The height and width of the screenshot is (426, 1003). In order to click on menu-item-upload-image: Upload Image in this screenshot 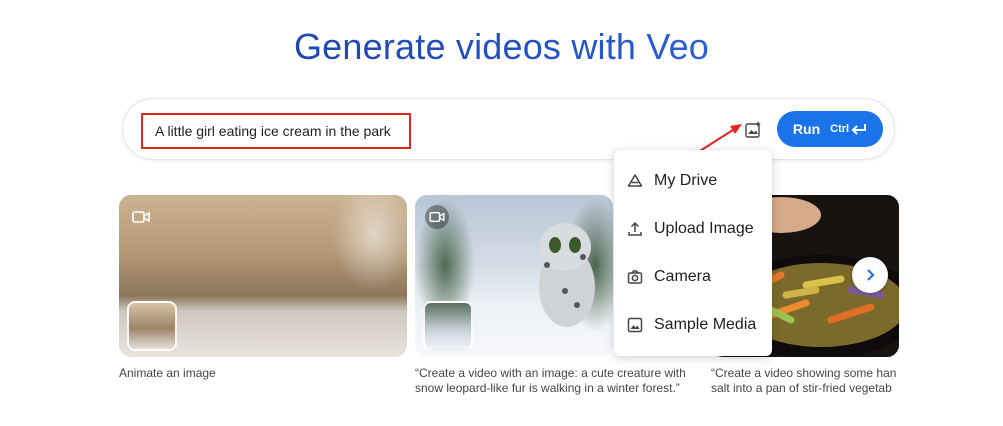, I will do `click(693, 229)`.